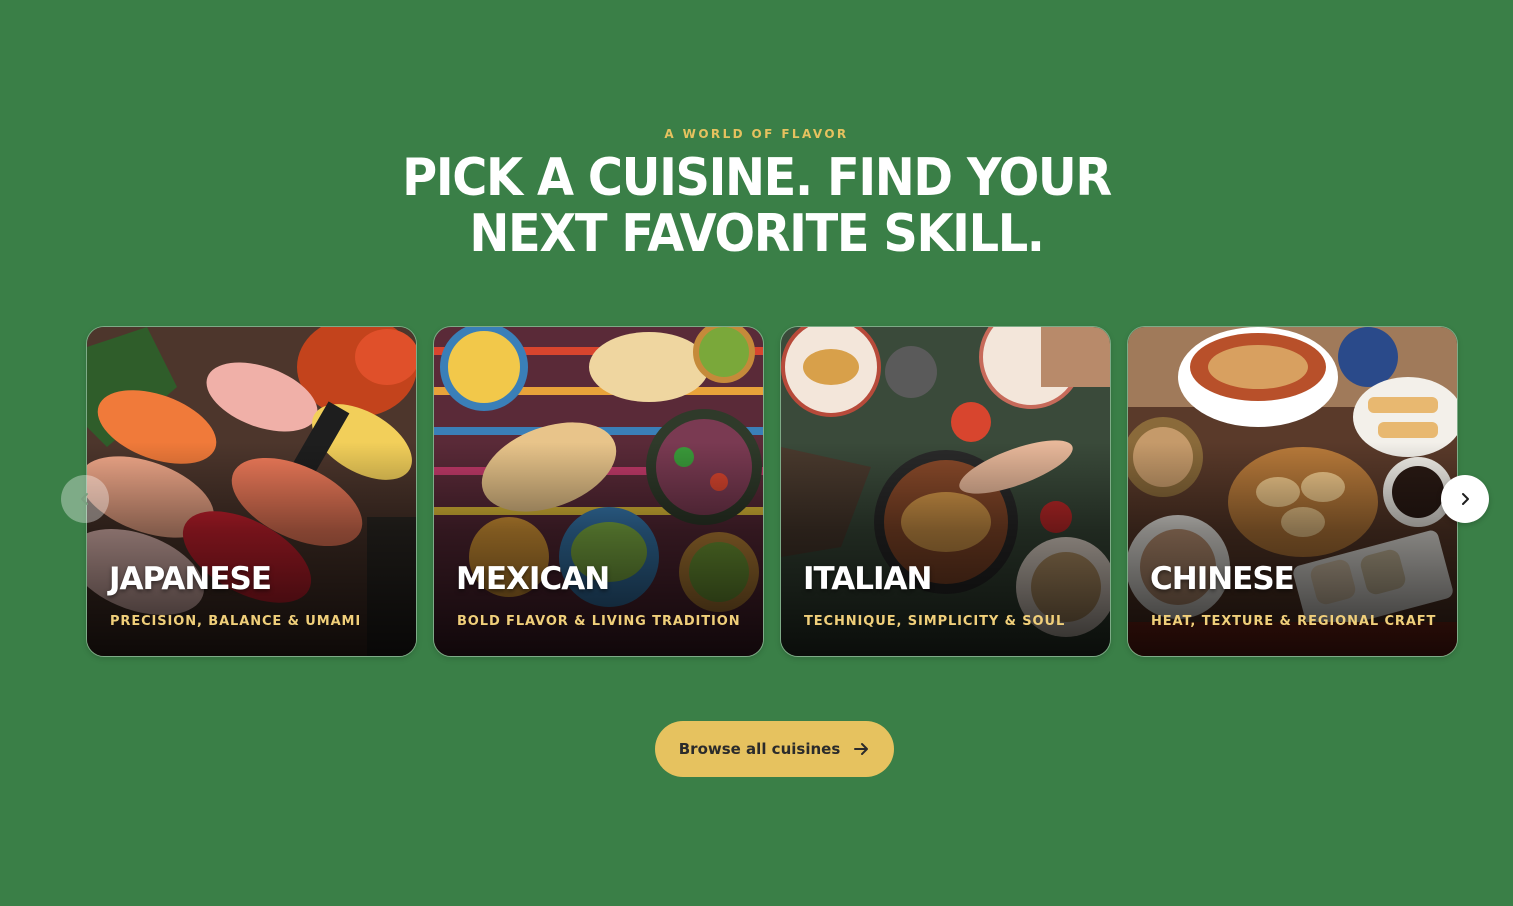 This screenshot has width=1513, height=906. Describe the element at coordinates (759, 749) in the screenshot. I see `browse-all-cuisines-label: Browse all cuisines` at that location.